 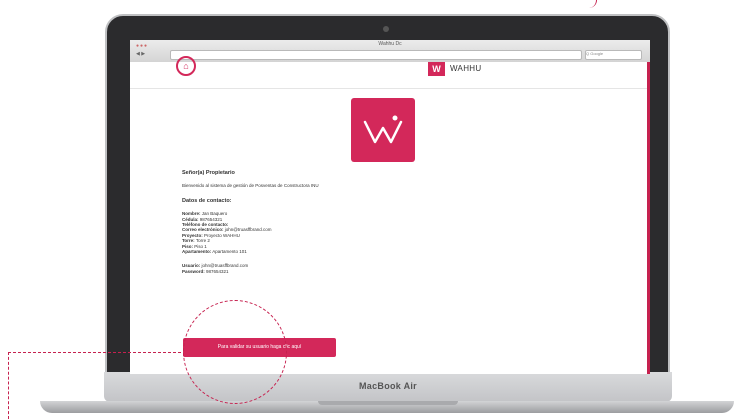 I want to click on laptop-brand: MacBook Air, so click(x=388, y=386).